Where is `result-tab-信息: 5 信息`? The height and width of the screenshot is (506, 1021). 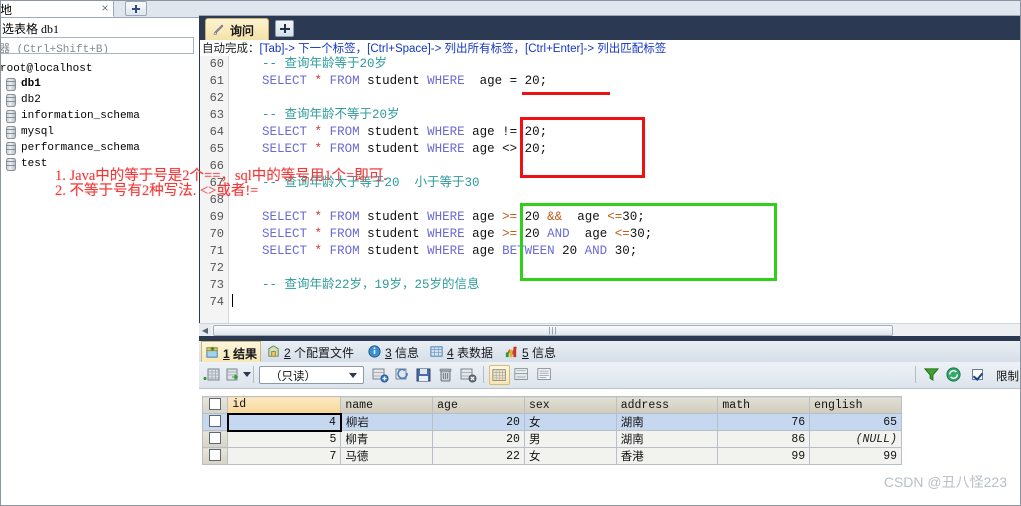 result-tab-信息: 5 信息 is located at coordinates (531, 351).